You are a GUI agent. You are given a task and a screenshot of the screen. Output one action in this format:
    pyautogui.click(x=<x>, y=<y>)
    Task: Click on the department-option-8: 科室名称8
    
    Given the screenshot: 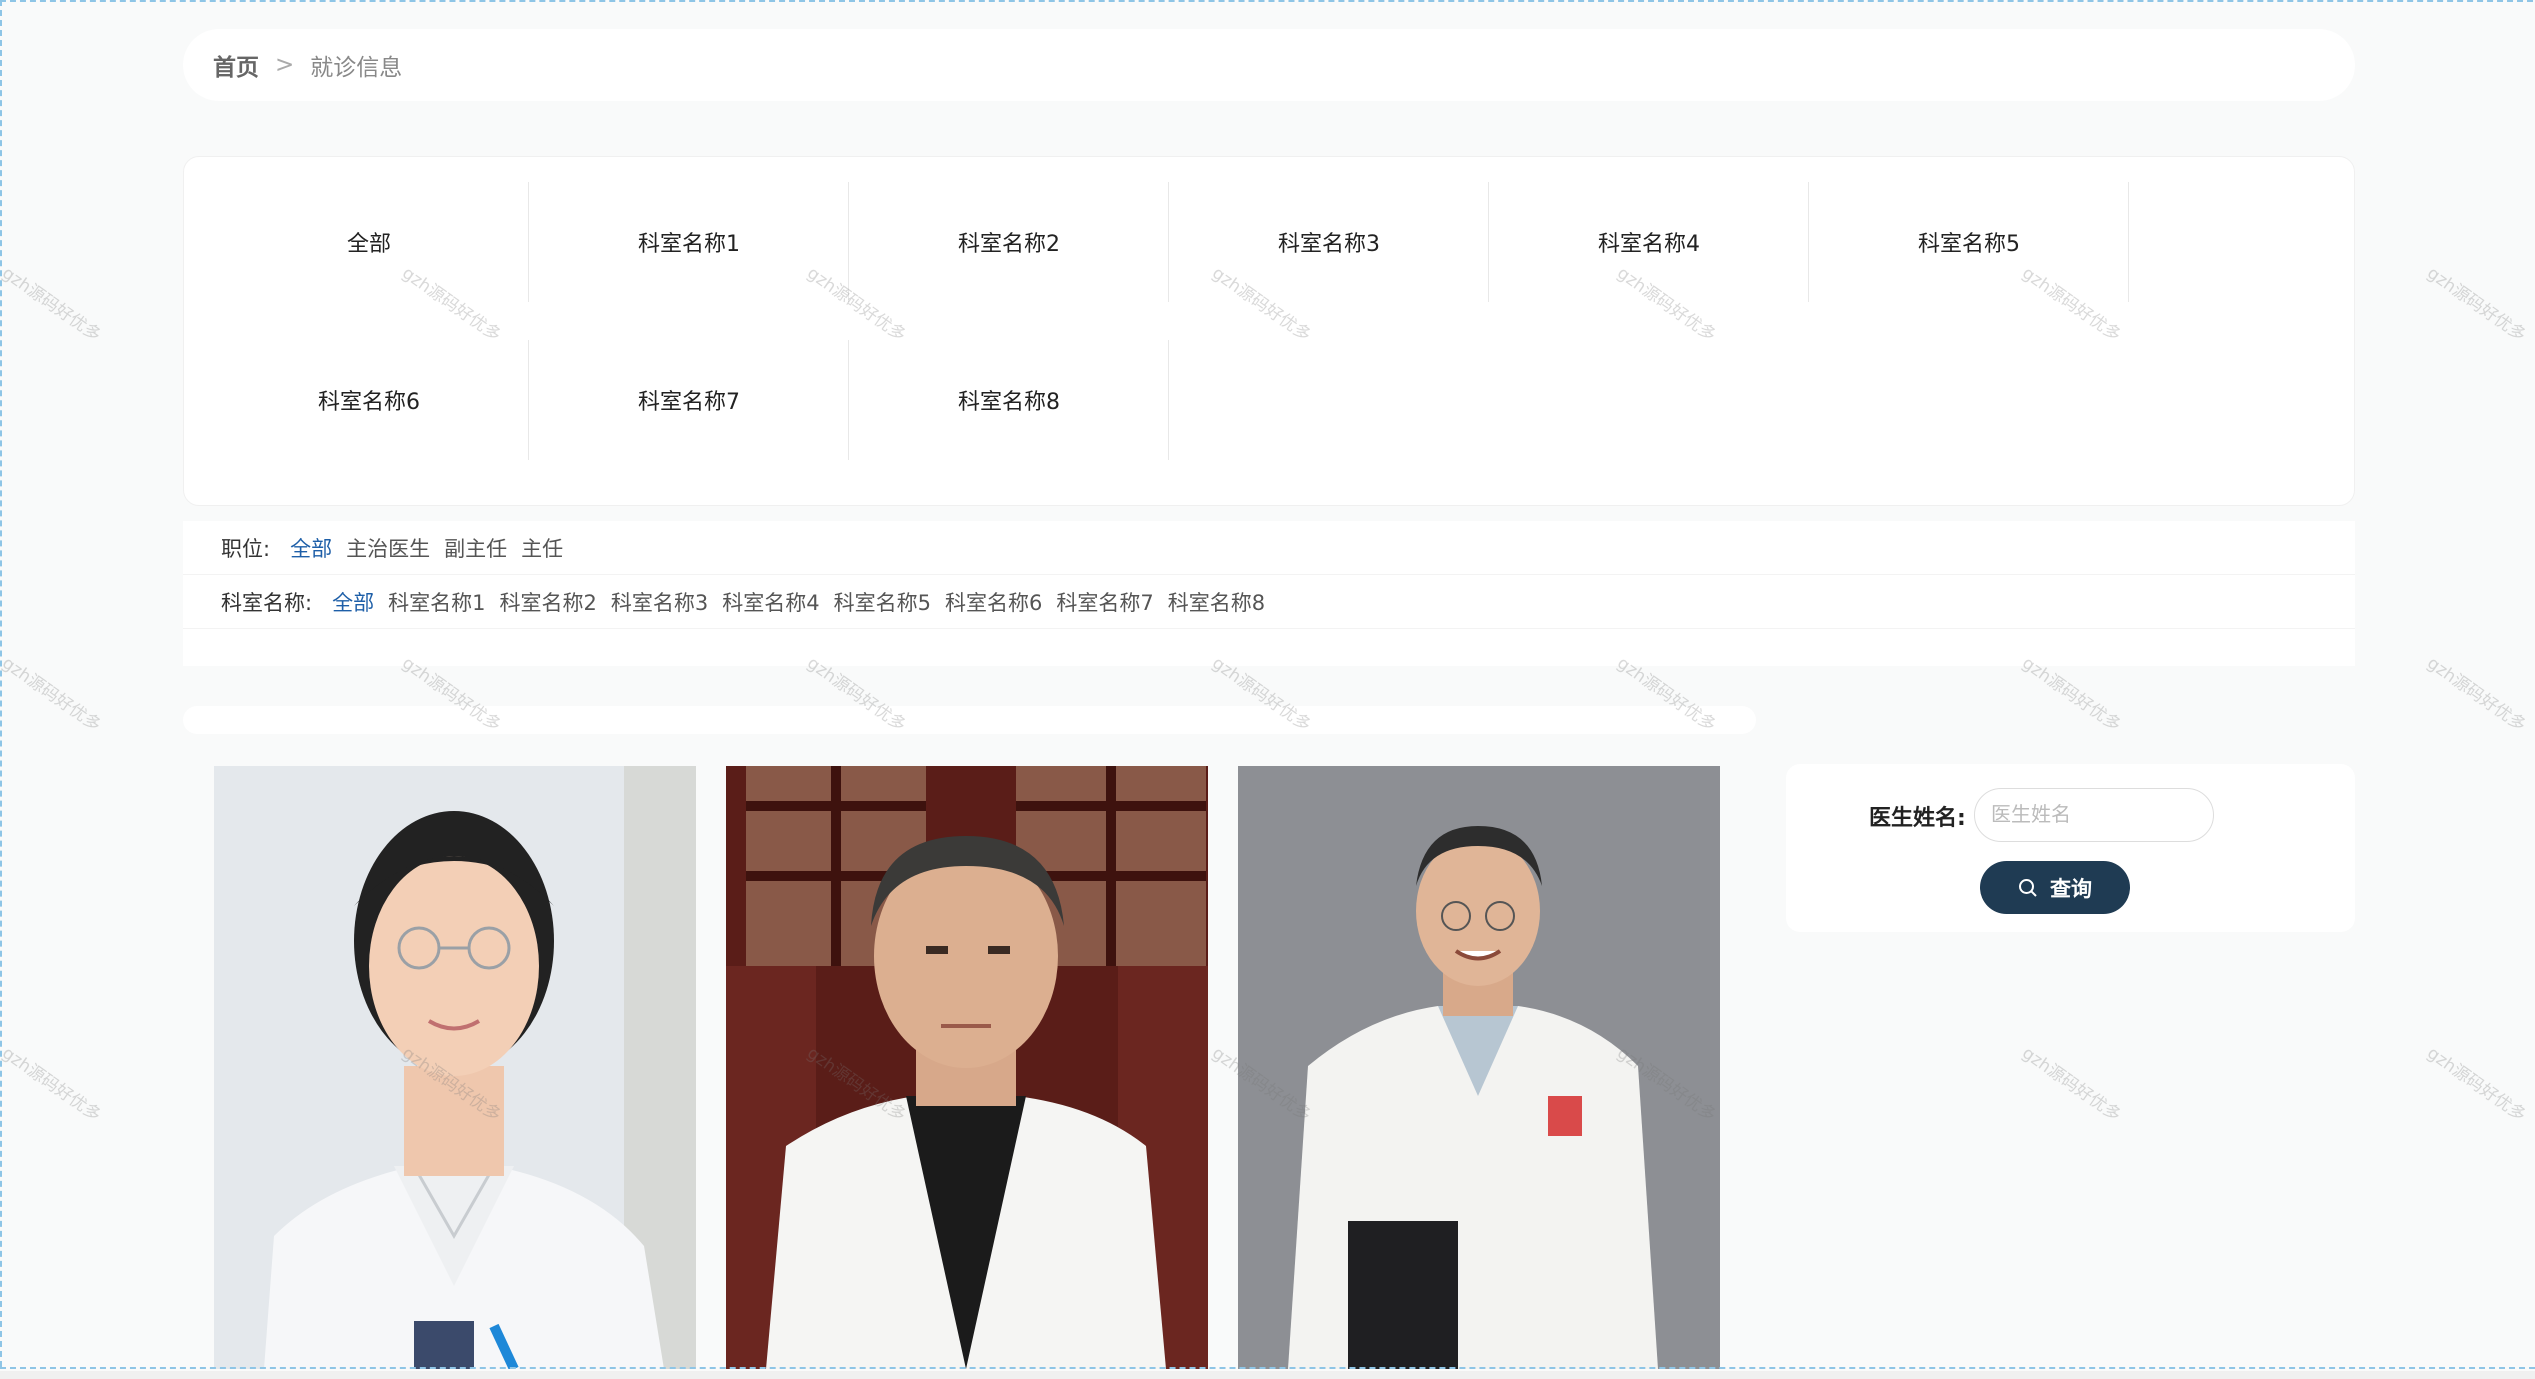 What is the action you would take?
    pyautogui.click(x=1216, y=602)
    